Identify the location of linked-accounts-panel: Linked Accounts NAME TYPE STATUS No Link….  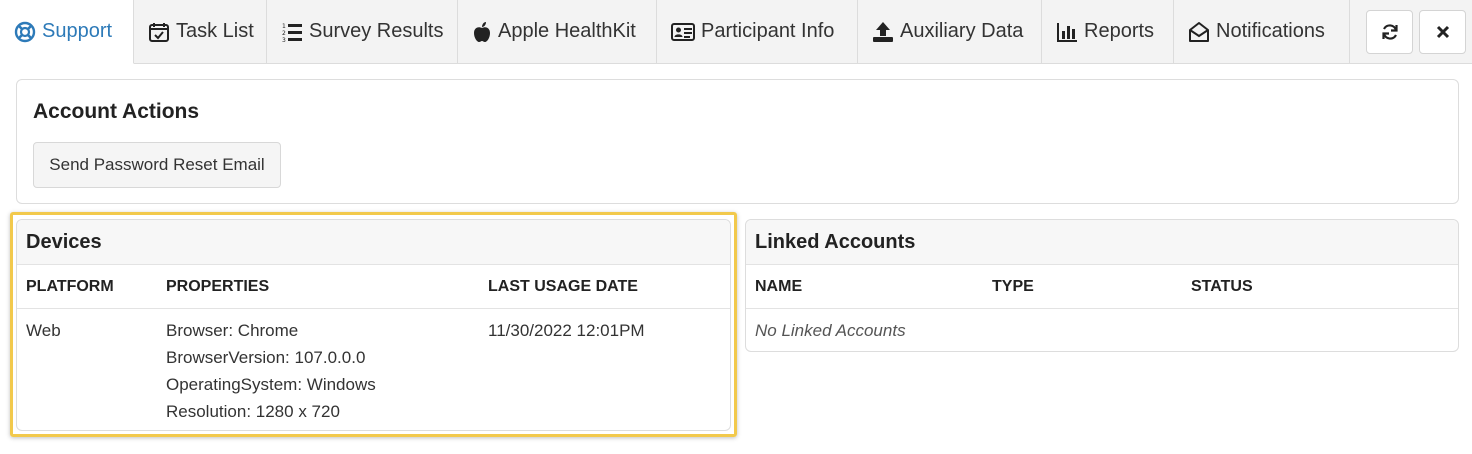
(1102, 285).